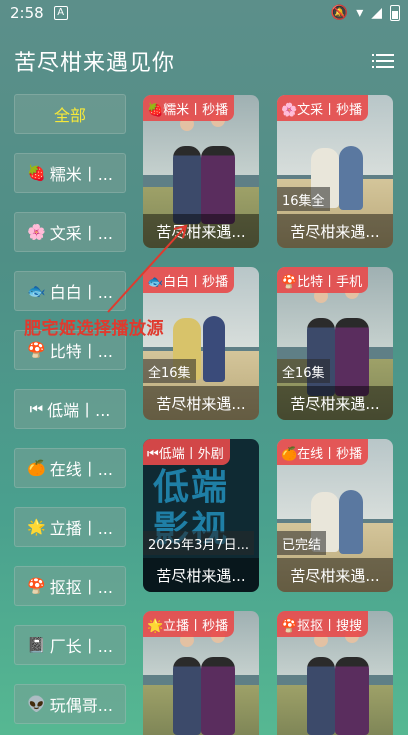 The width and height of the screenshot is (408, 735). I want to click on orange-icon: 🍊, so click(36, 468).